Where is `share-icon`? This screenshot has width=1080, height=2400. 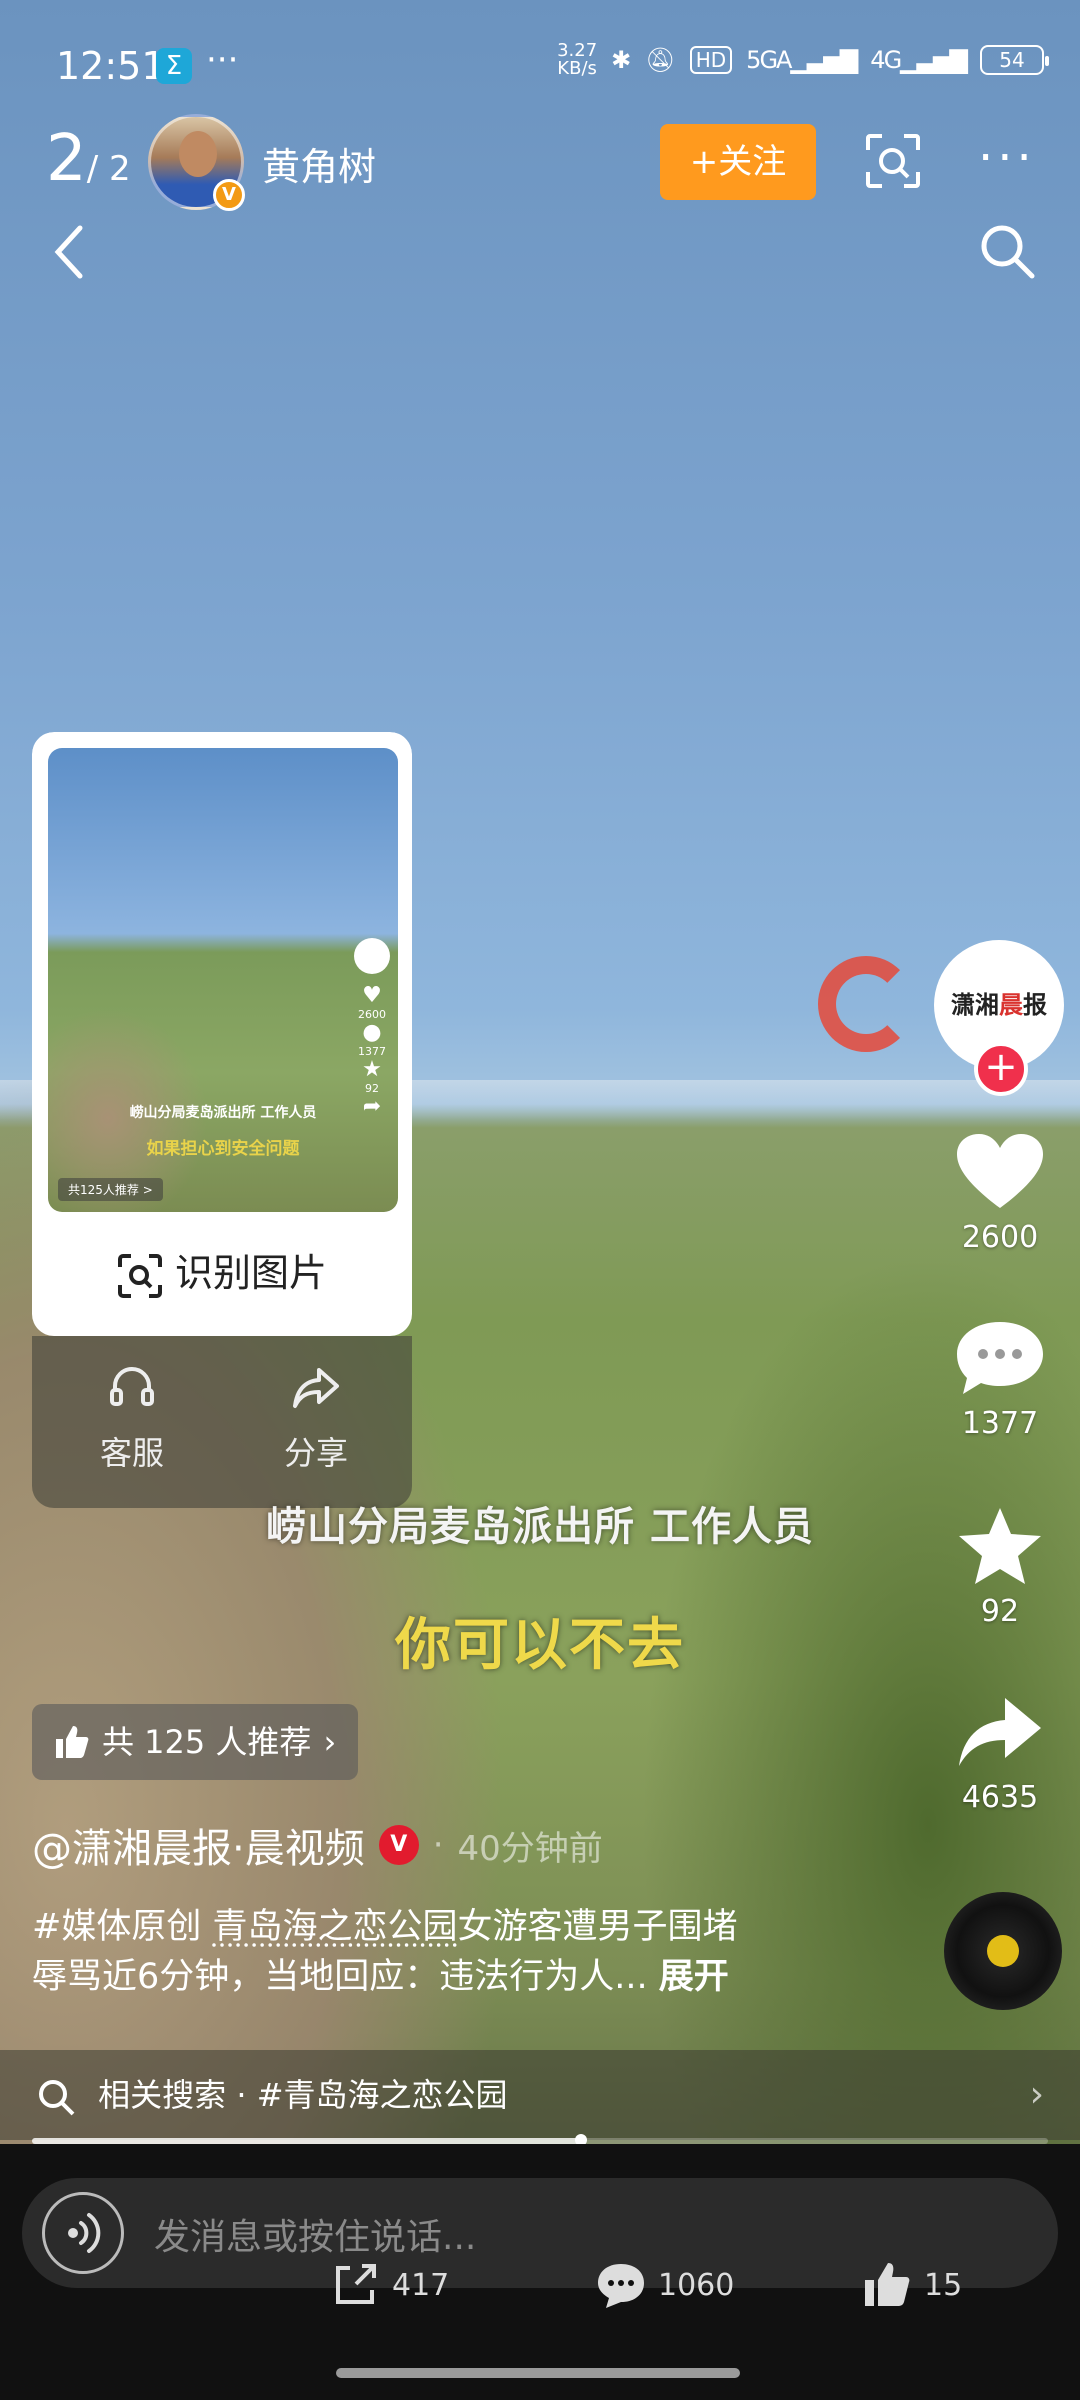 share-icon is located at coordinates (1000, 1732).